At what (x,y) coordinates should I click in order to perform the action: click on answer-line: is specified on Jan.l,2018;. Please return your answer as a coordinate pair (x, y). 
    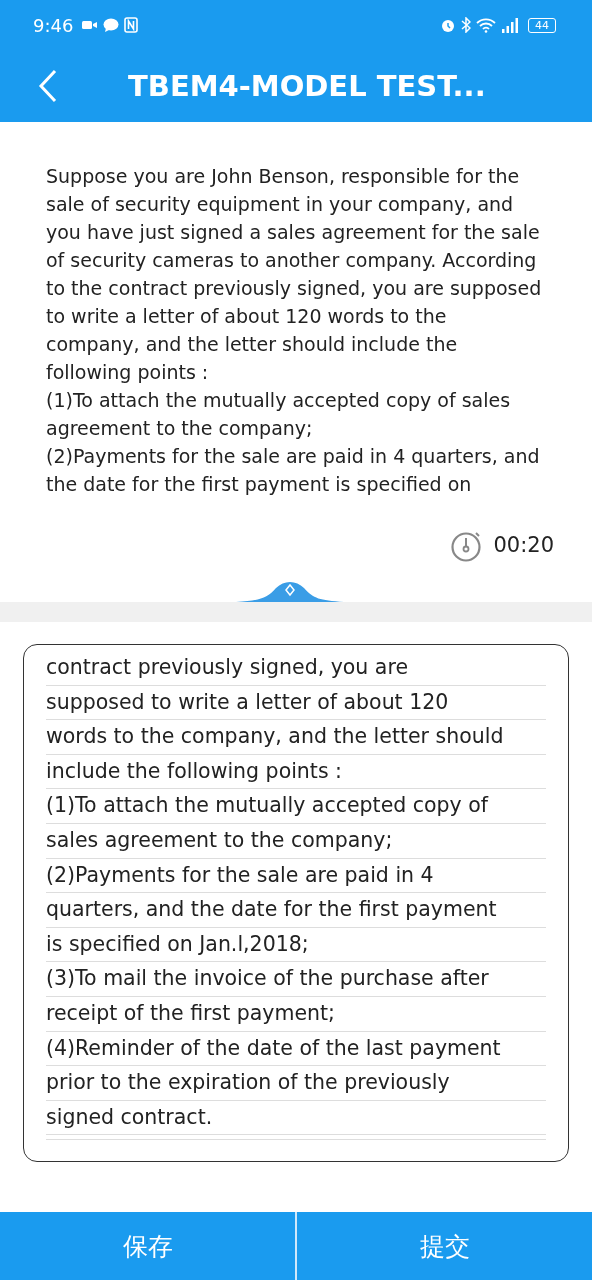
    Looking at the image, I should click on (296, 945).